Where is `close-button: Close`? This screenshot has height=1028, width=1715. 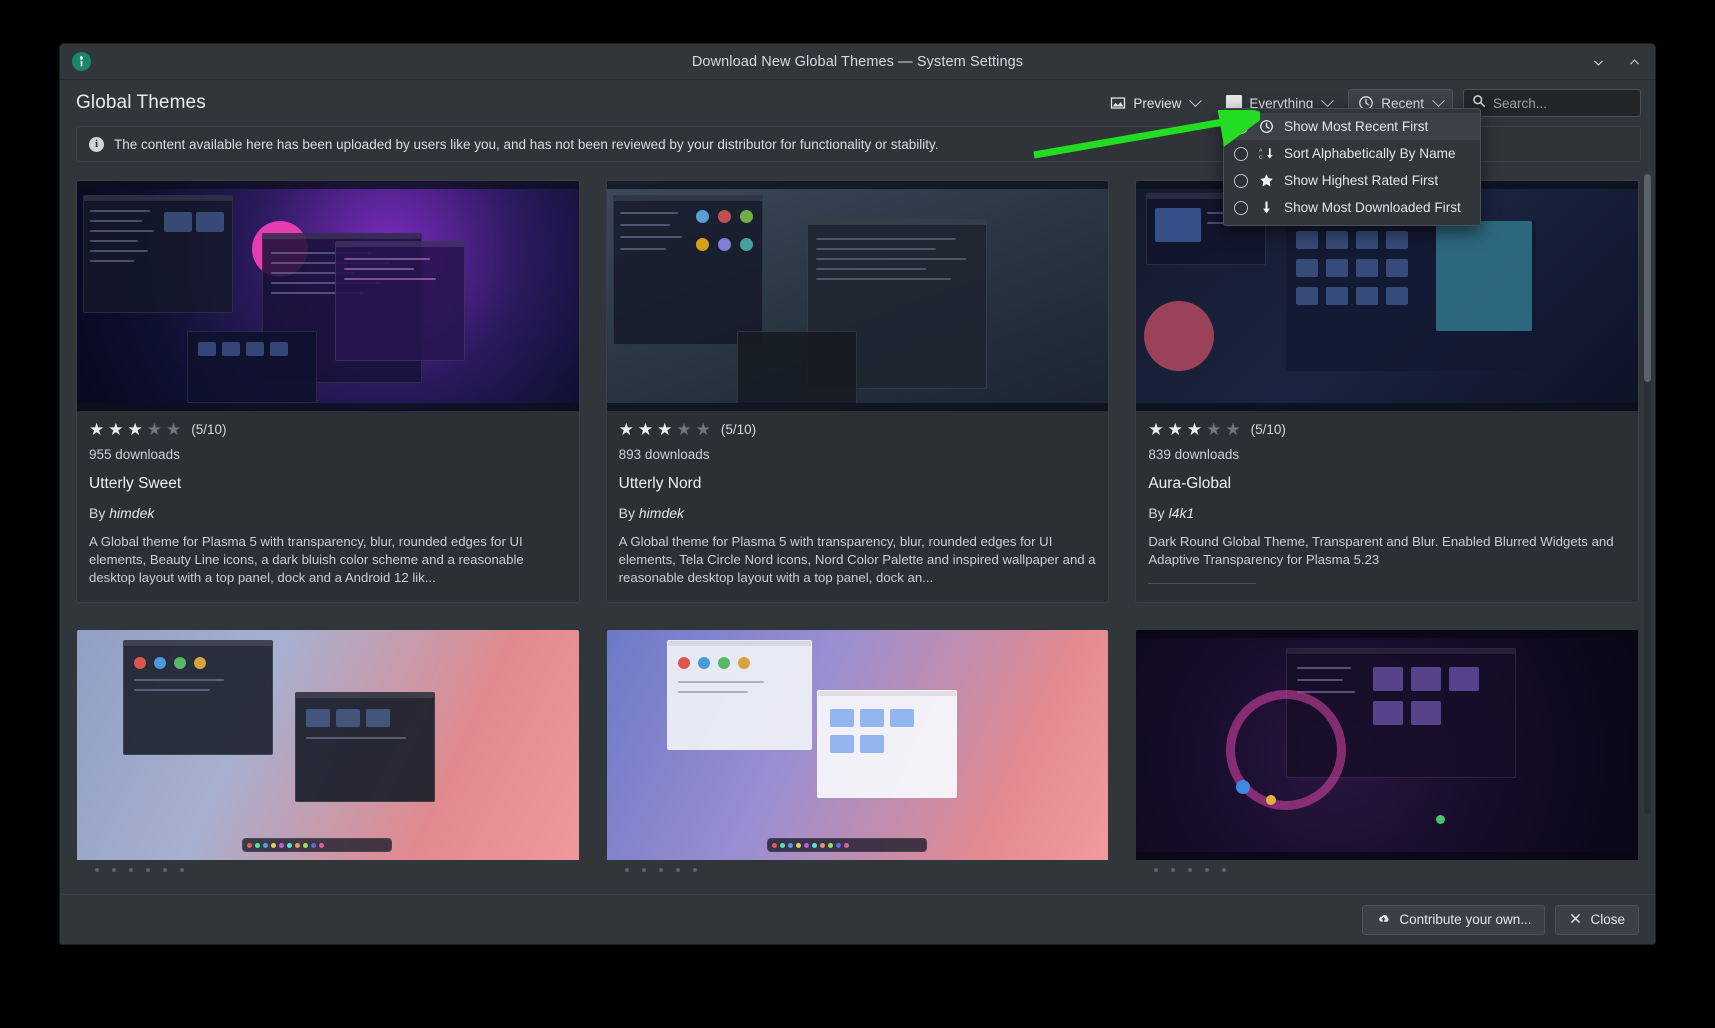 close-button: Close is located at coordinates (1597, 919).